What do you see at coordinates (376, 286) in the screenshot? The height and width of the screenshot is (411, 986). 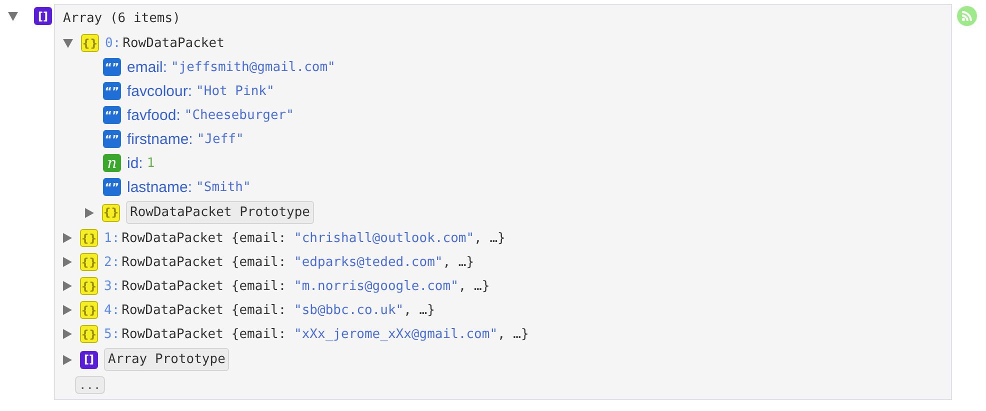 I see `preview-value: "m.norris@google.com"` at bounding box center [376, 286].